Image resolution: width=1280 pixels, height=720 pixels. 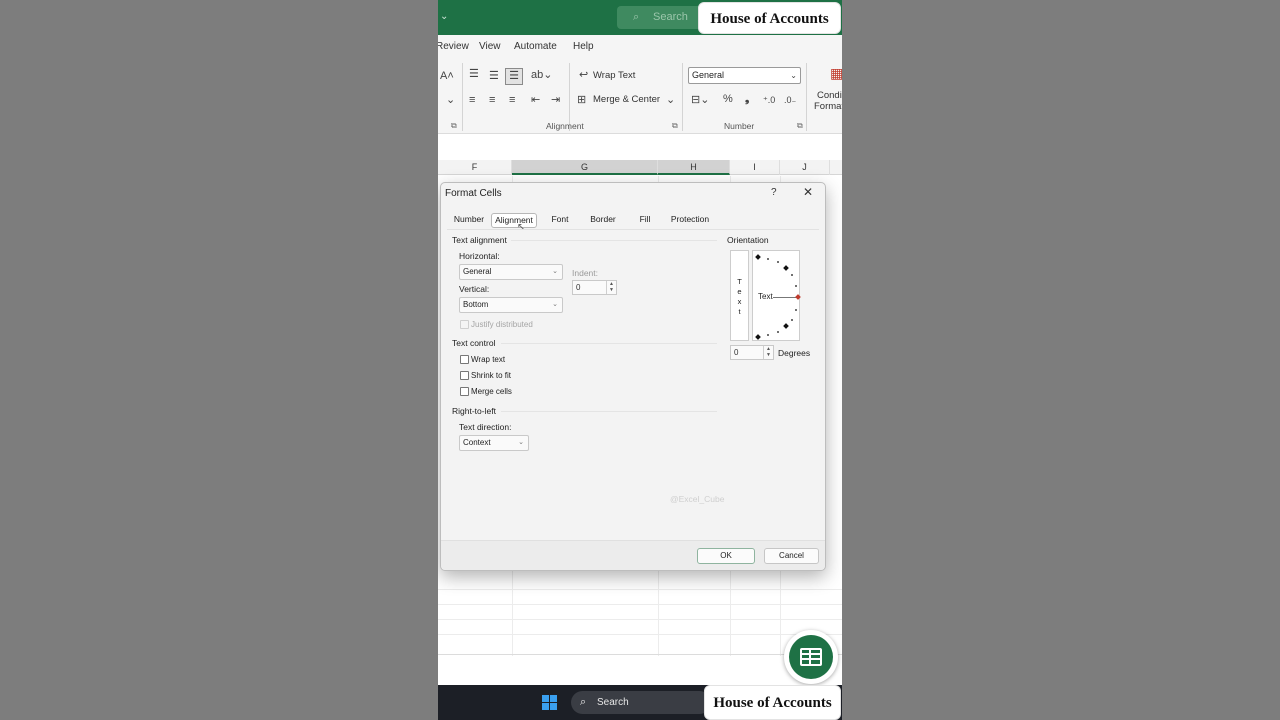 What do you see at coordinates (769, 100) in the screenshot?
I see `increase-decimal-icon: ⁺.0` at bounding box center [769, 100].